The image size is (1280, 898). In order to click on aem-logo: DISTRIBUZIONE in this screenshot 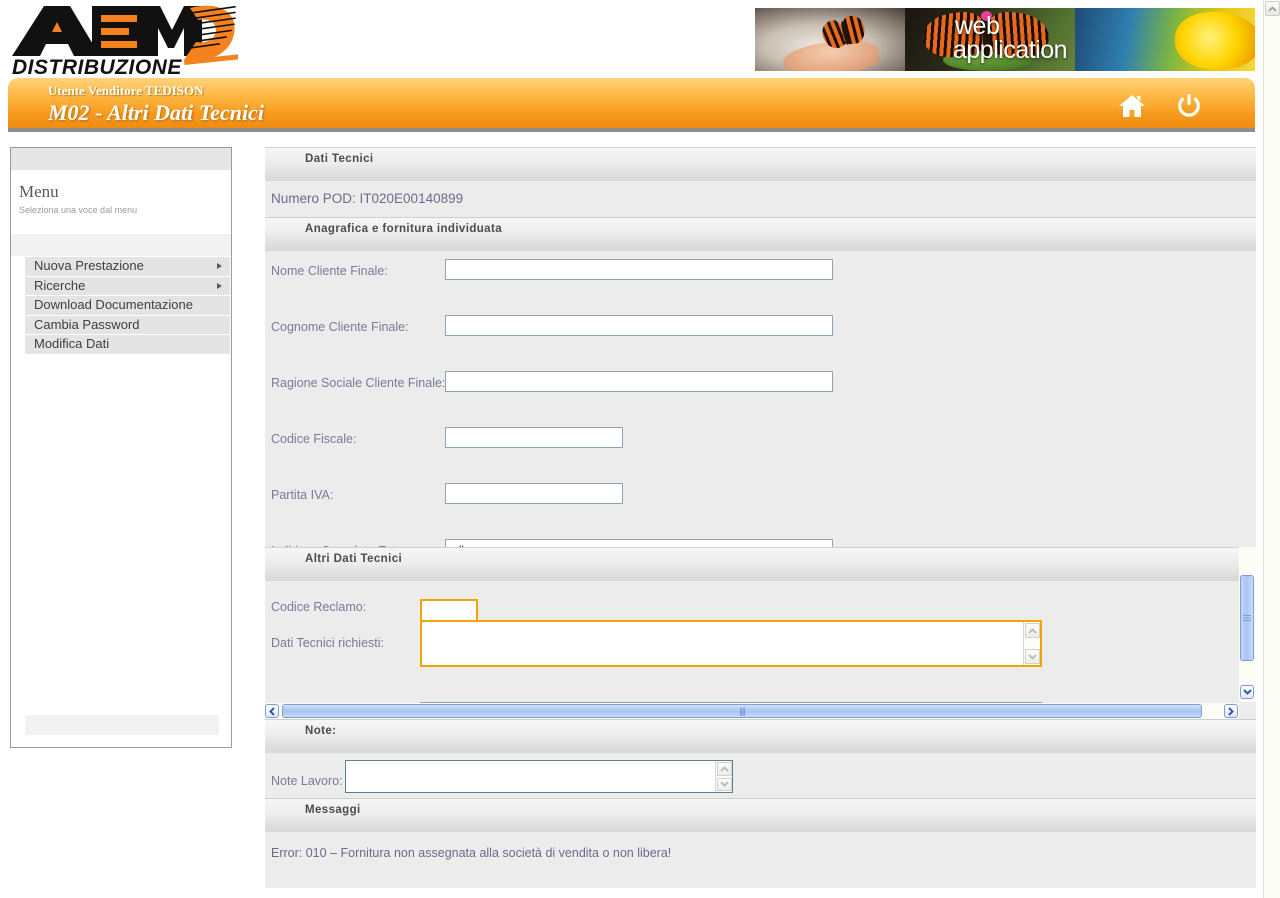, I will do `click(123, 40)`.